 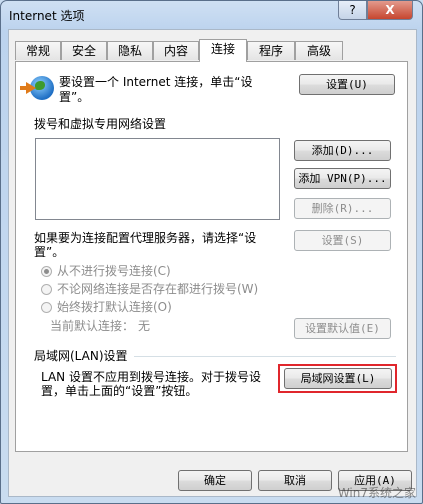 I want to click on tab-content: 内容, so click(x=176, y=50).